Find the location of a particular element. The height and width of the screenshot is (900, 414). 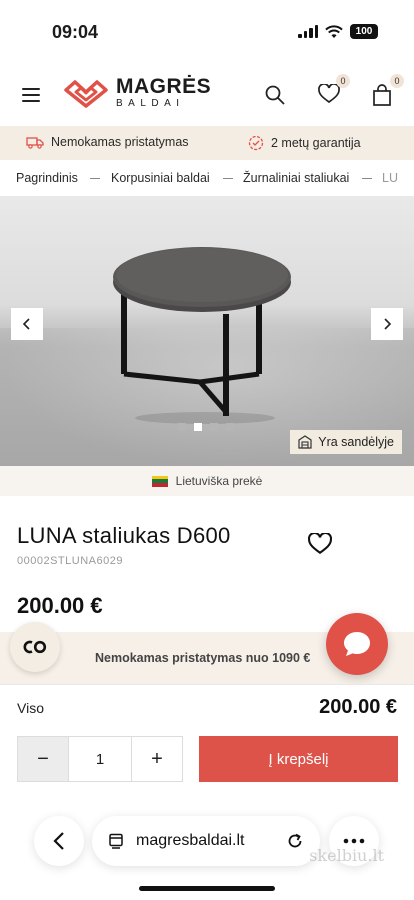

add-to-wishlist-button is located at coordinates (320, 543).